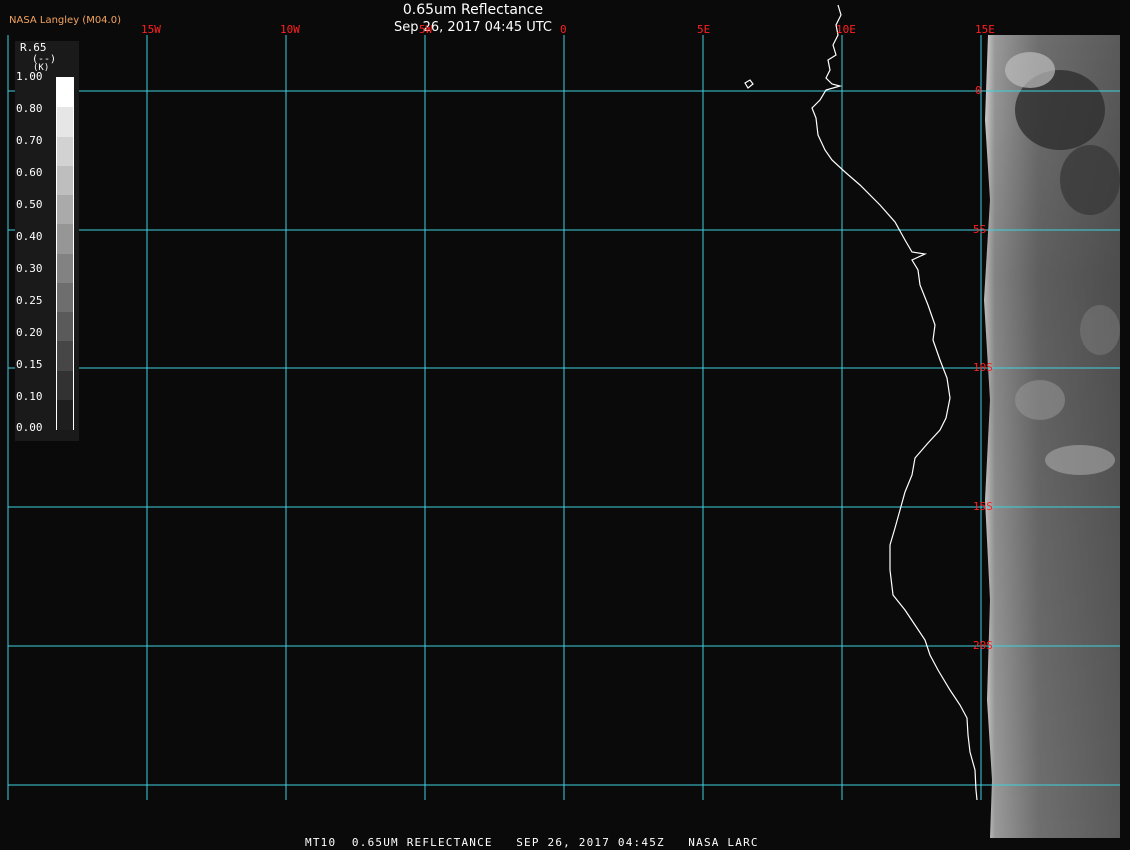 This screenshot has height=850, width=1130. What do you see at coordinates (426, 29) in the screenshot?
I see `lon-label: 5W` at bounding box center [426, 29].